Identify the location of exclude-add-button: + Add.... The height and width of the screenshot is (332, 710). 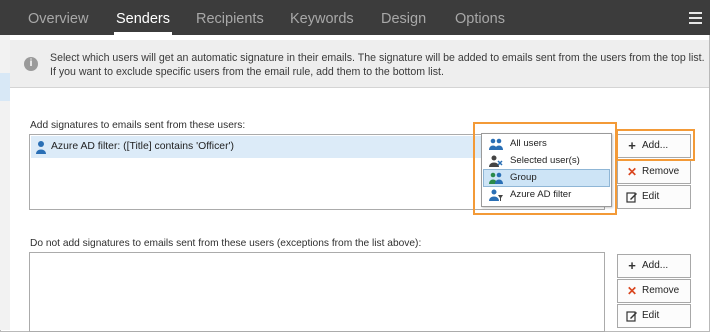
(654, 266).